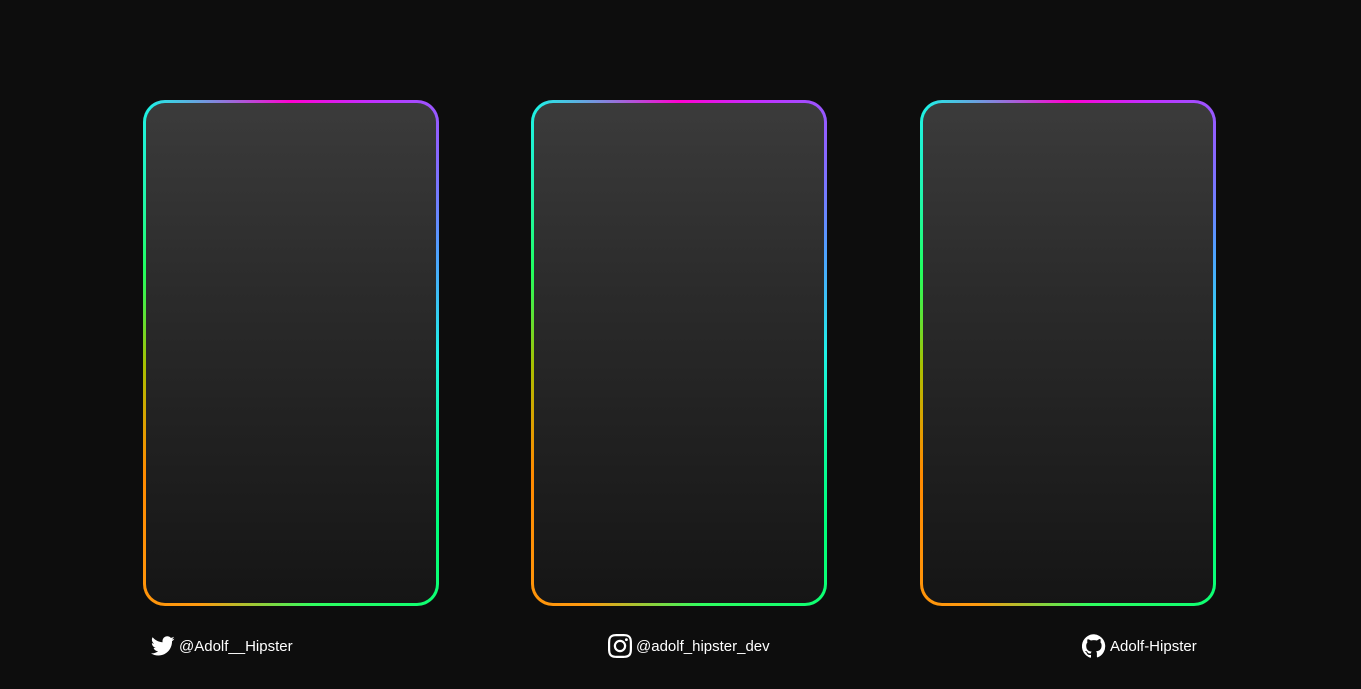 This screenshot has height=689, width=1361. I want to click on github-handle: Adolf-Hipster, so click(1153, 646).